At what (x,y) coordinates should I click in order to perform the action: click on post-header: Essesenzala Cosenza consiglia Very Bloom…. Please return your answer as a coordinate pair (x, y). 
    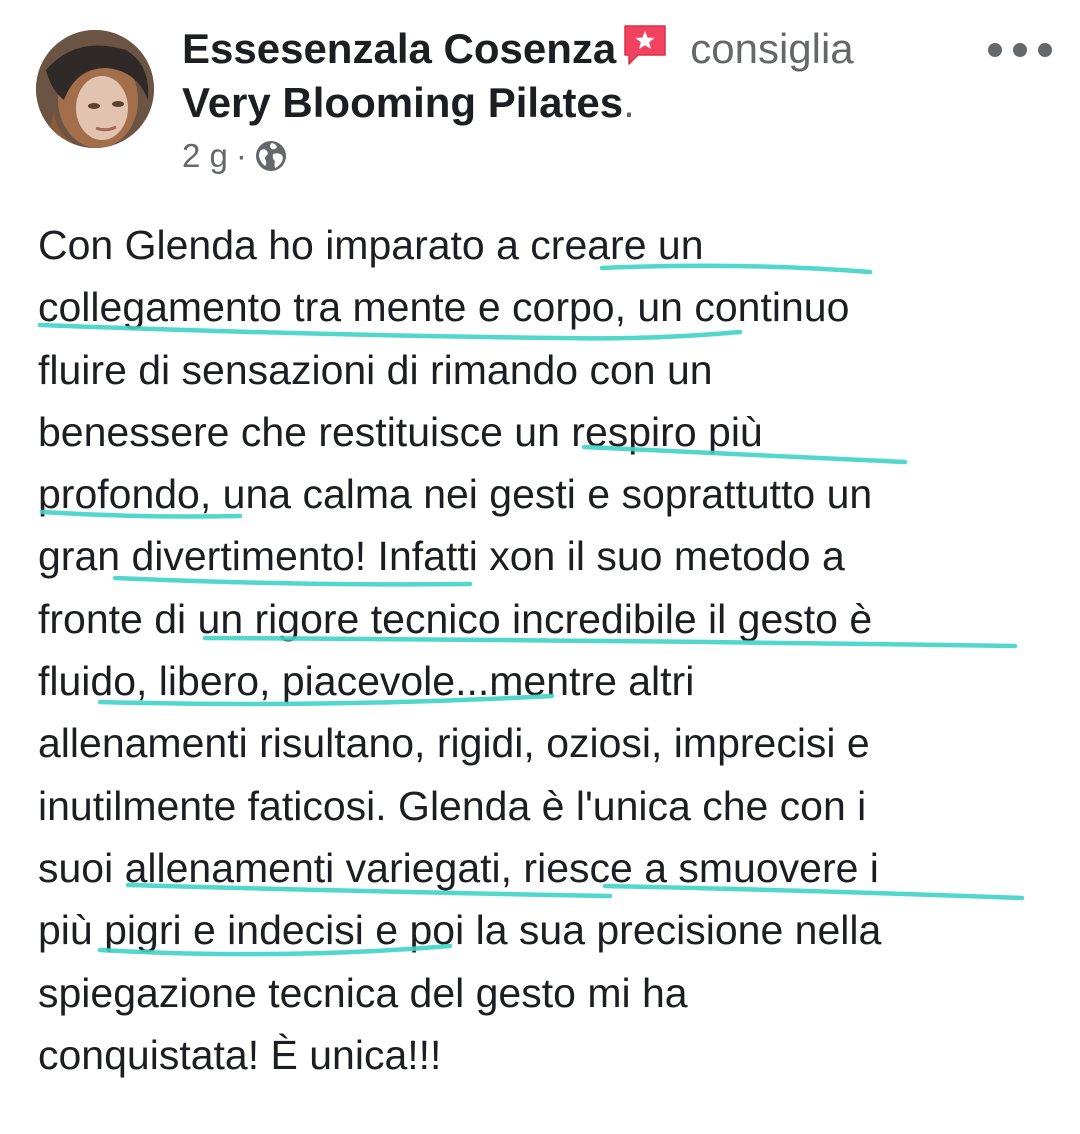
    Looking at the image, I should click on (582, 99).